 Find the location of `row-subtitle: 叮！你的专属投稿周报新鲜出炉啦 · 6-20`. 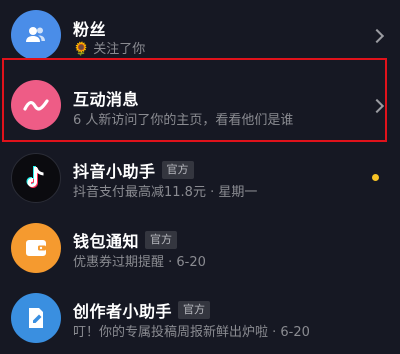

row-subtitle: 叮！你的专属投稿周报新鲜出炉啦 · 6-20 is located at coordinates (191, 332).